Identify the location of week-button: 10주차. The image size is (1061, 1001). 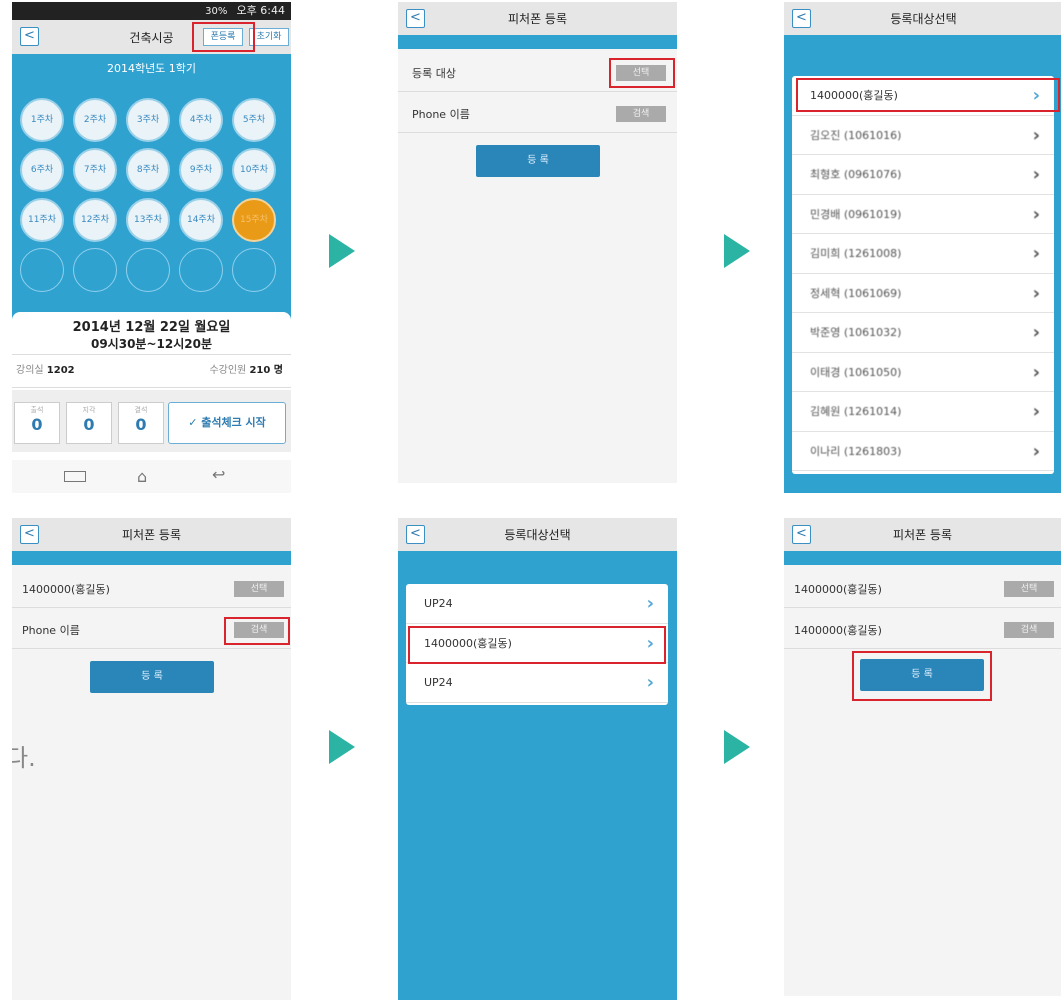
(254, 170).